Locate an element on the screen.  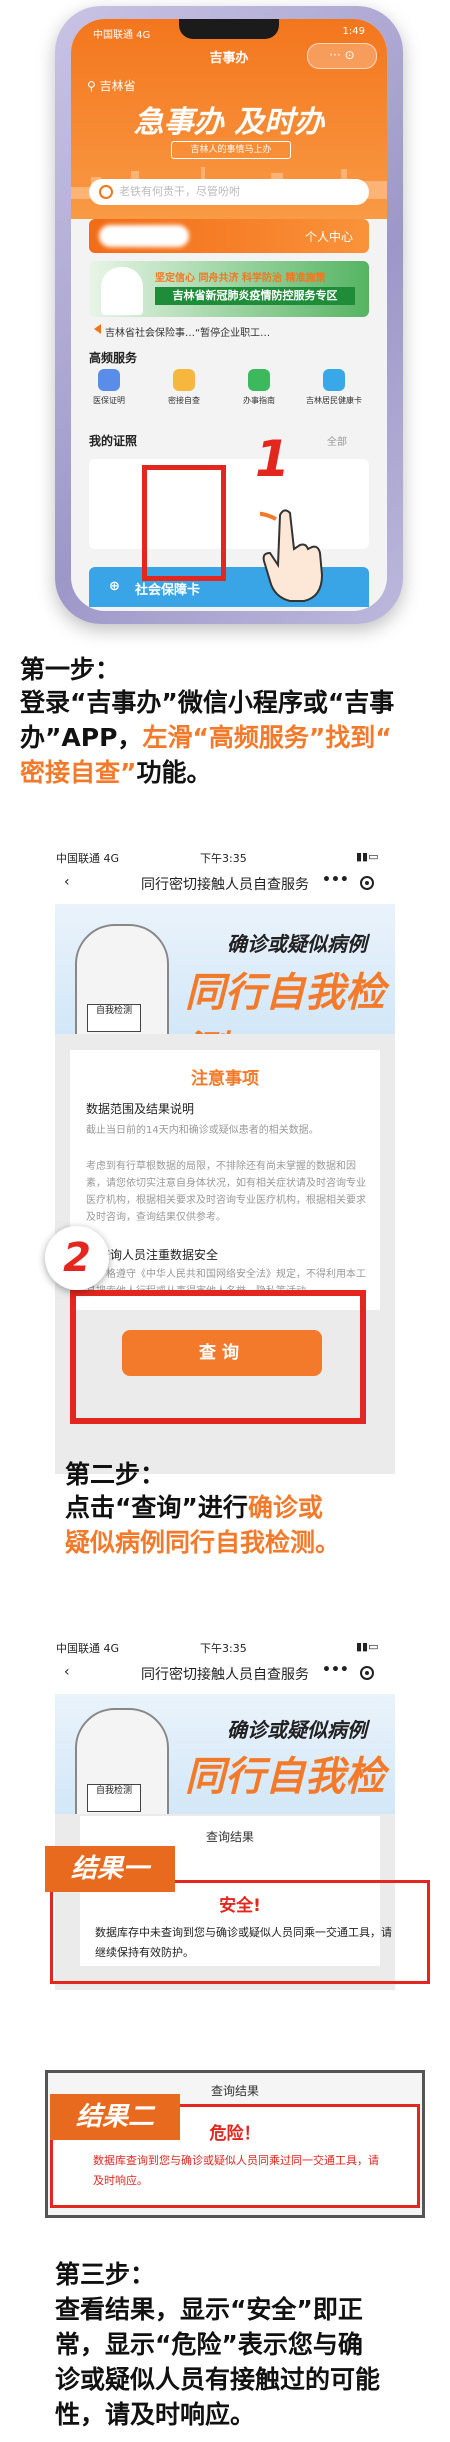
speaker-icon is located at coordinates (95, 329).